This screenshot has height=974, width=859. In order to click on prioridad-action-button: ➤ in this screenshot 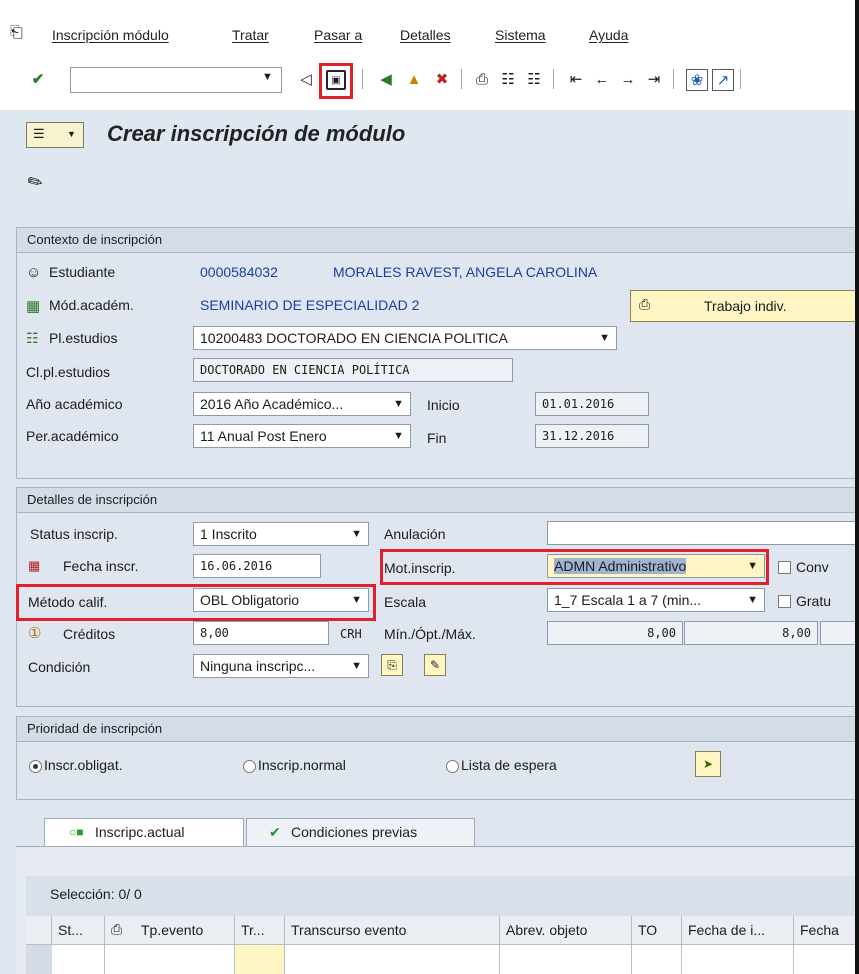, I will do `click(708, 764)`.